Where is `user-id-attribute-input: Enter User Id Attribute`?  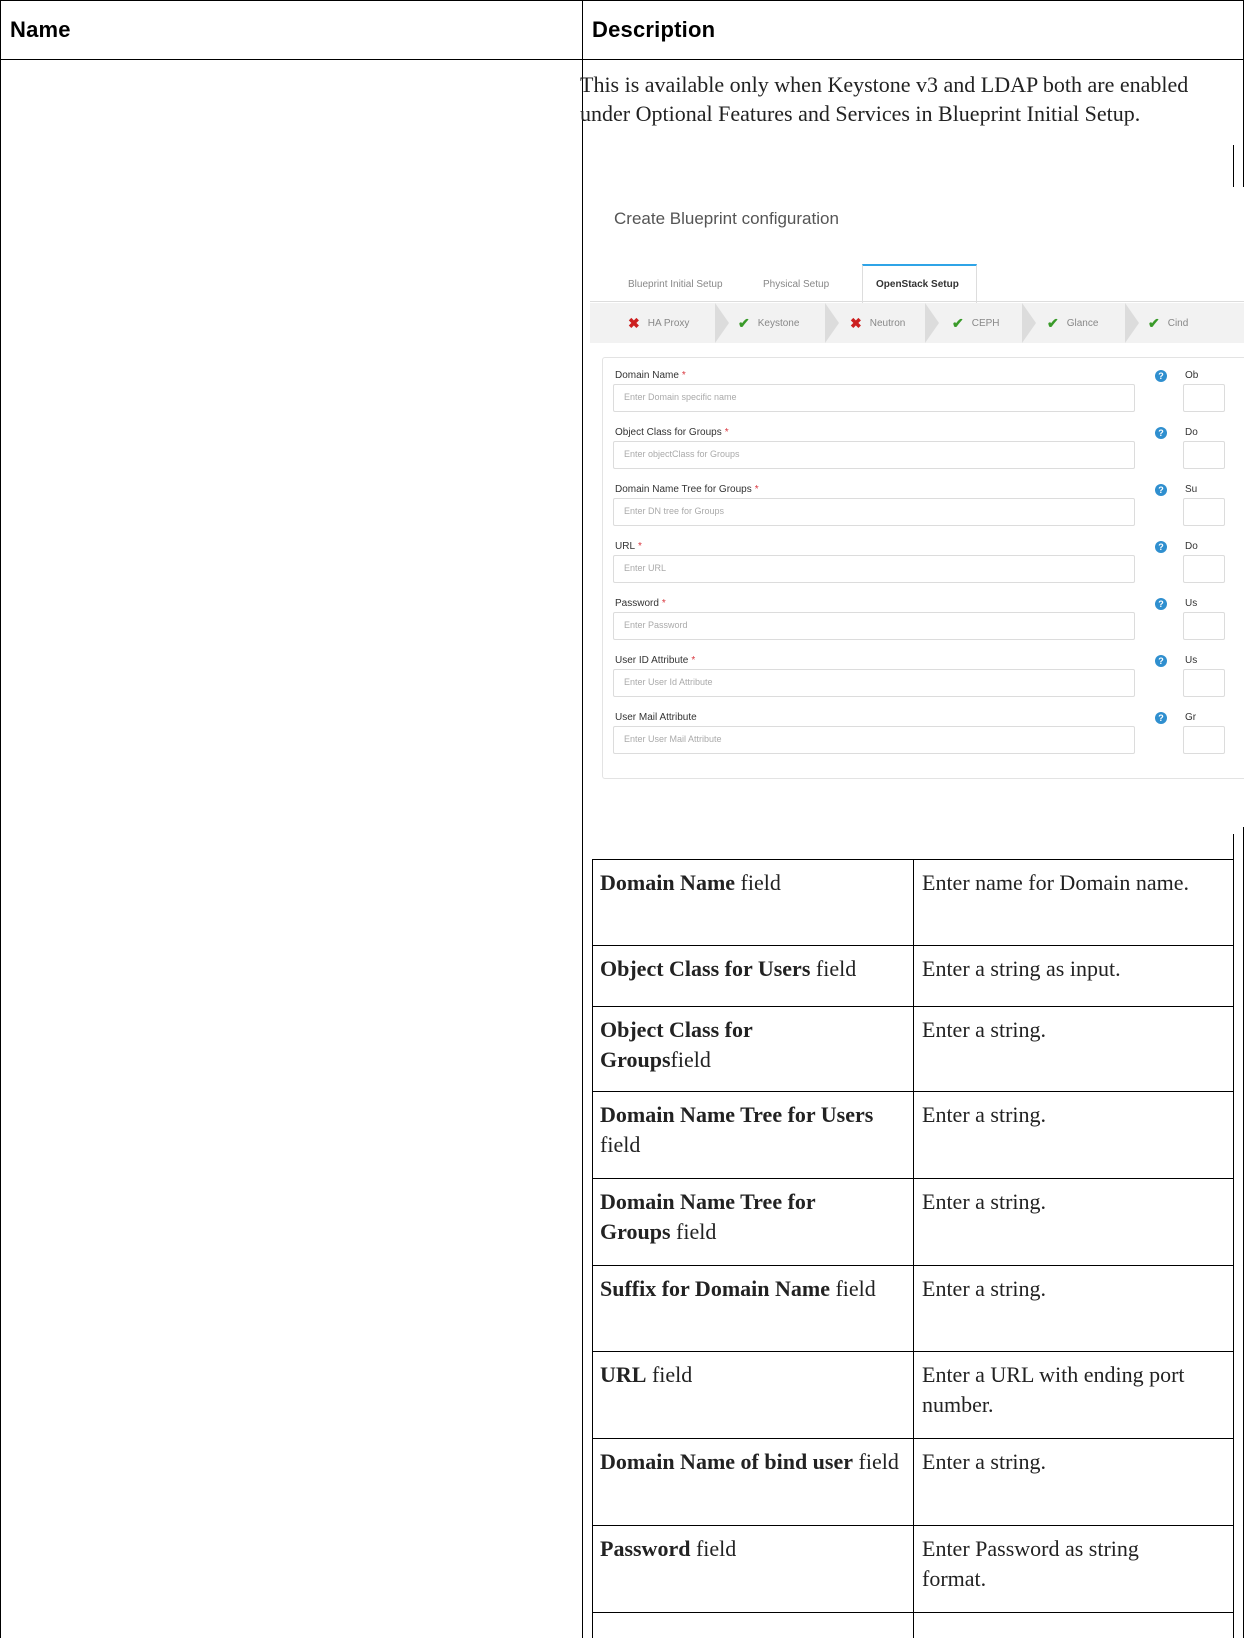 user-id-attribute-input: Enter User Id Attribute is located at coordinates (874, 683).